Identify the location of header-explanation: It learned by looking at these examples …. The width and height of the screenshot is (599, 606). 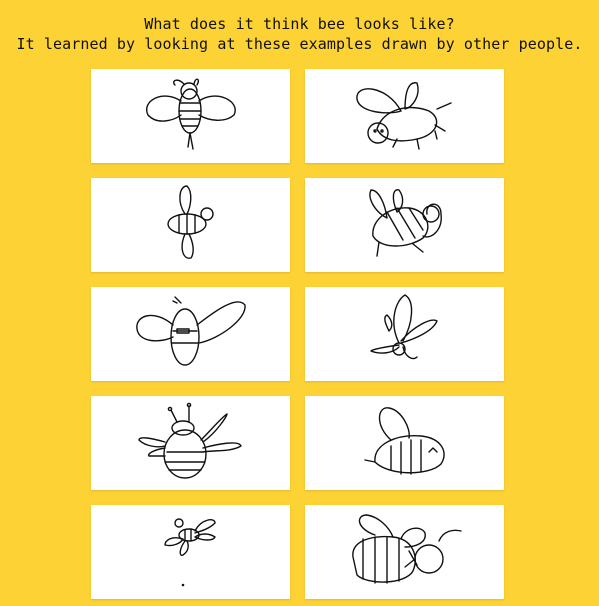
(299, 44).